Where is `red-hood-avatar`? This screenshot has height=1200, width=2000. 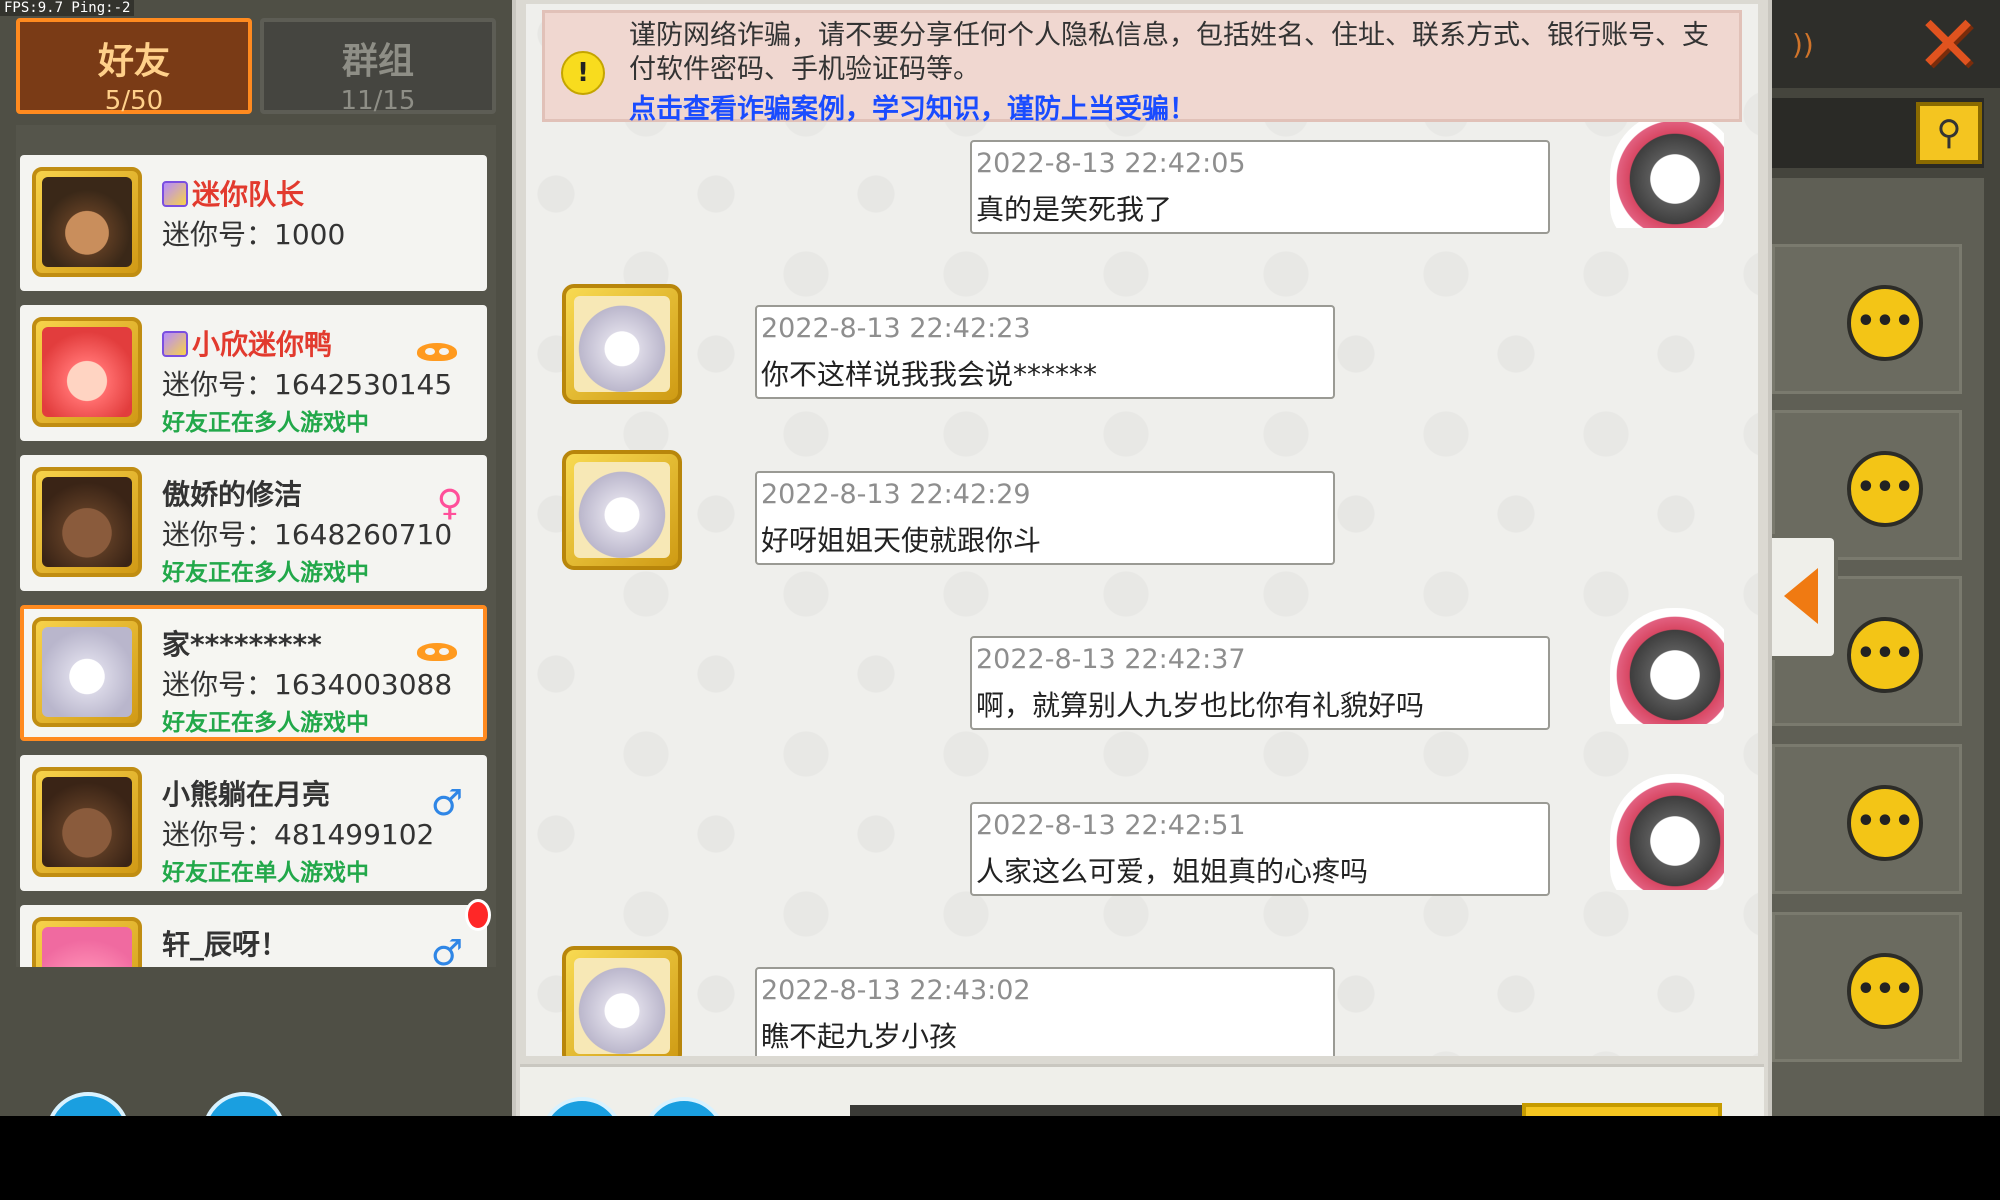 red-hood-avatar is located at coordinates (87, 372).